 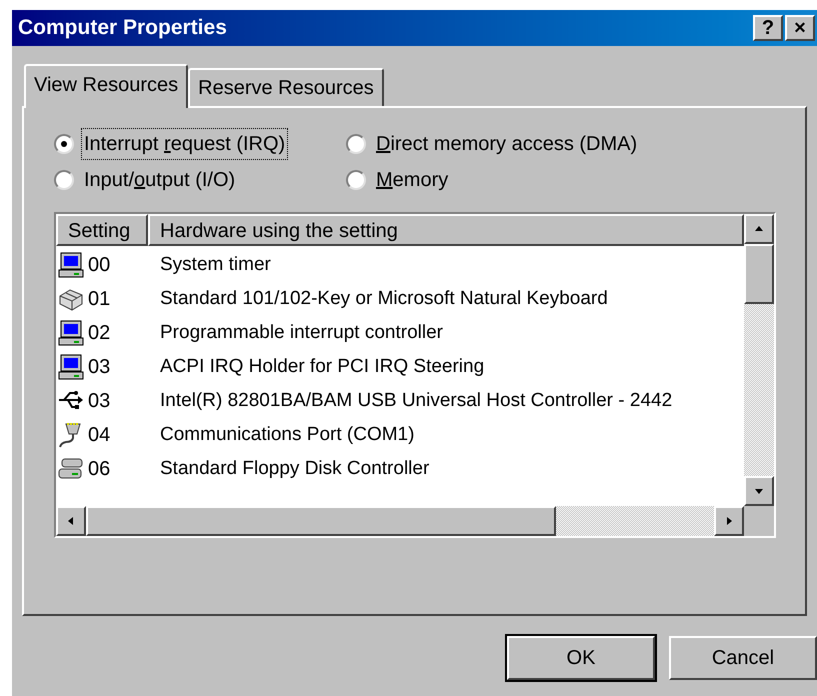 What do you see at coordinates (759, 360) in the screenshot?
I see `vertical-scrollbar` at bounding box center [759, 360].